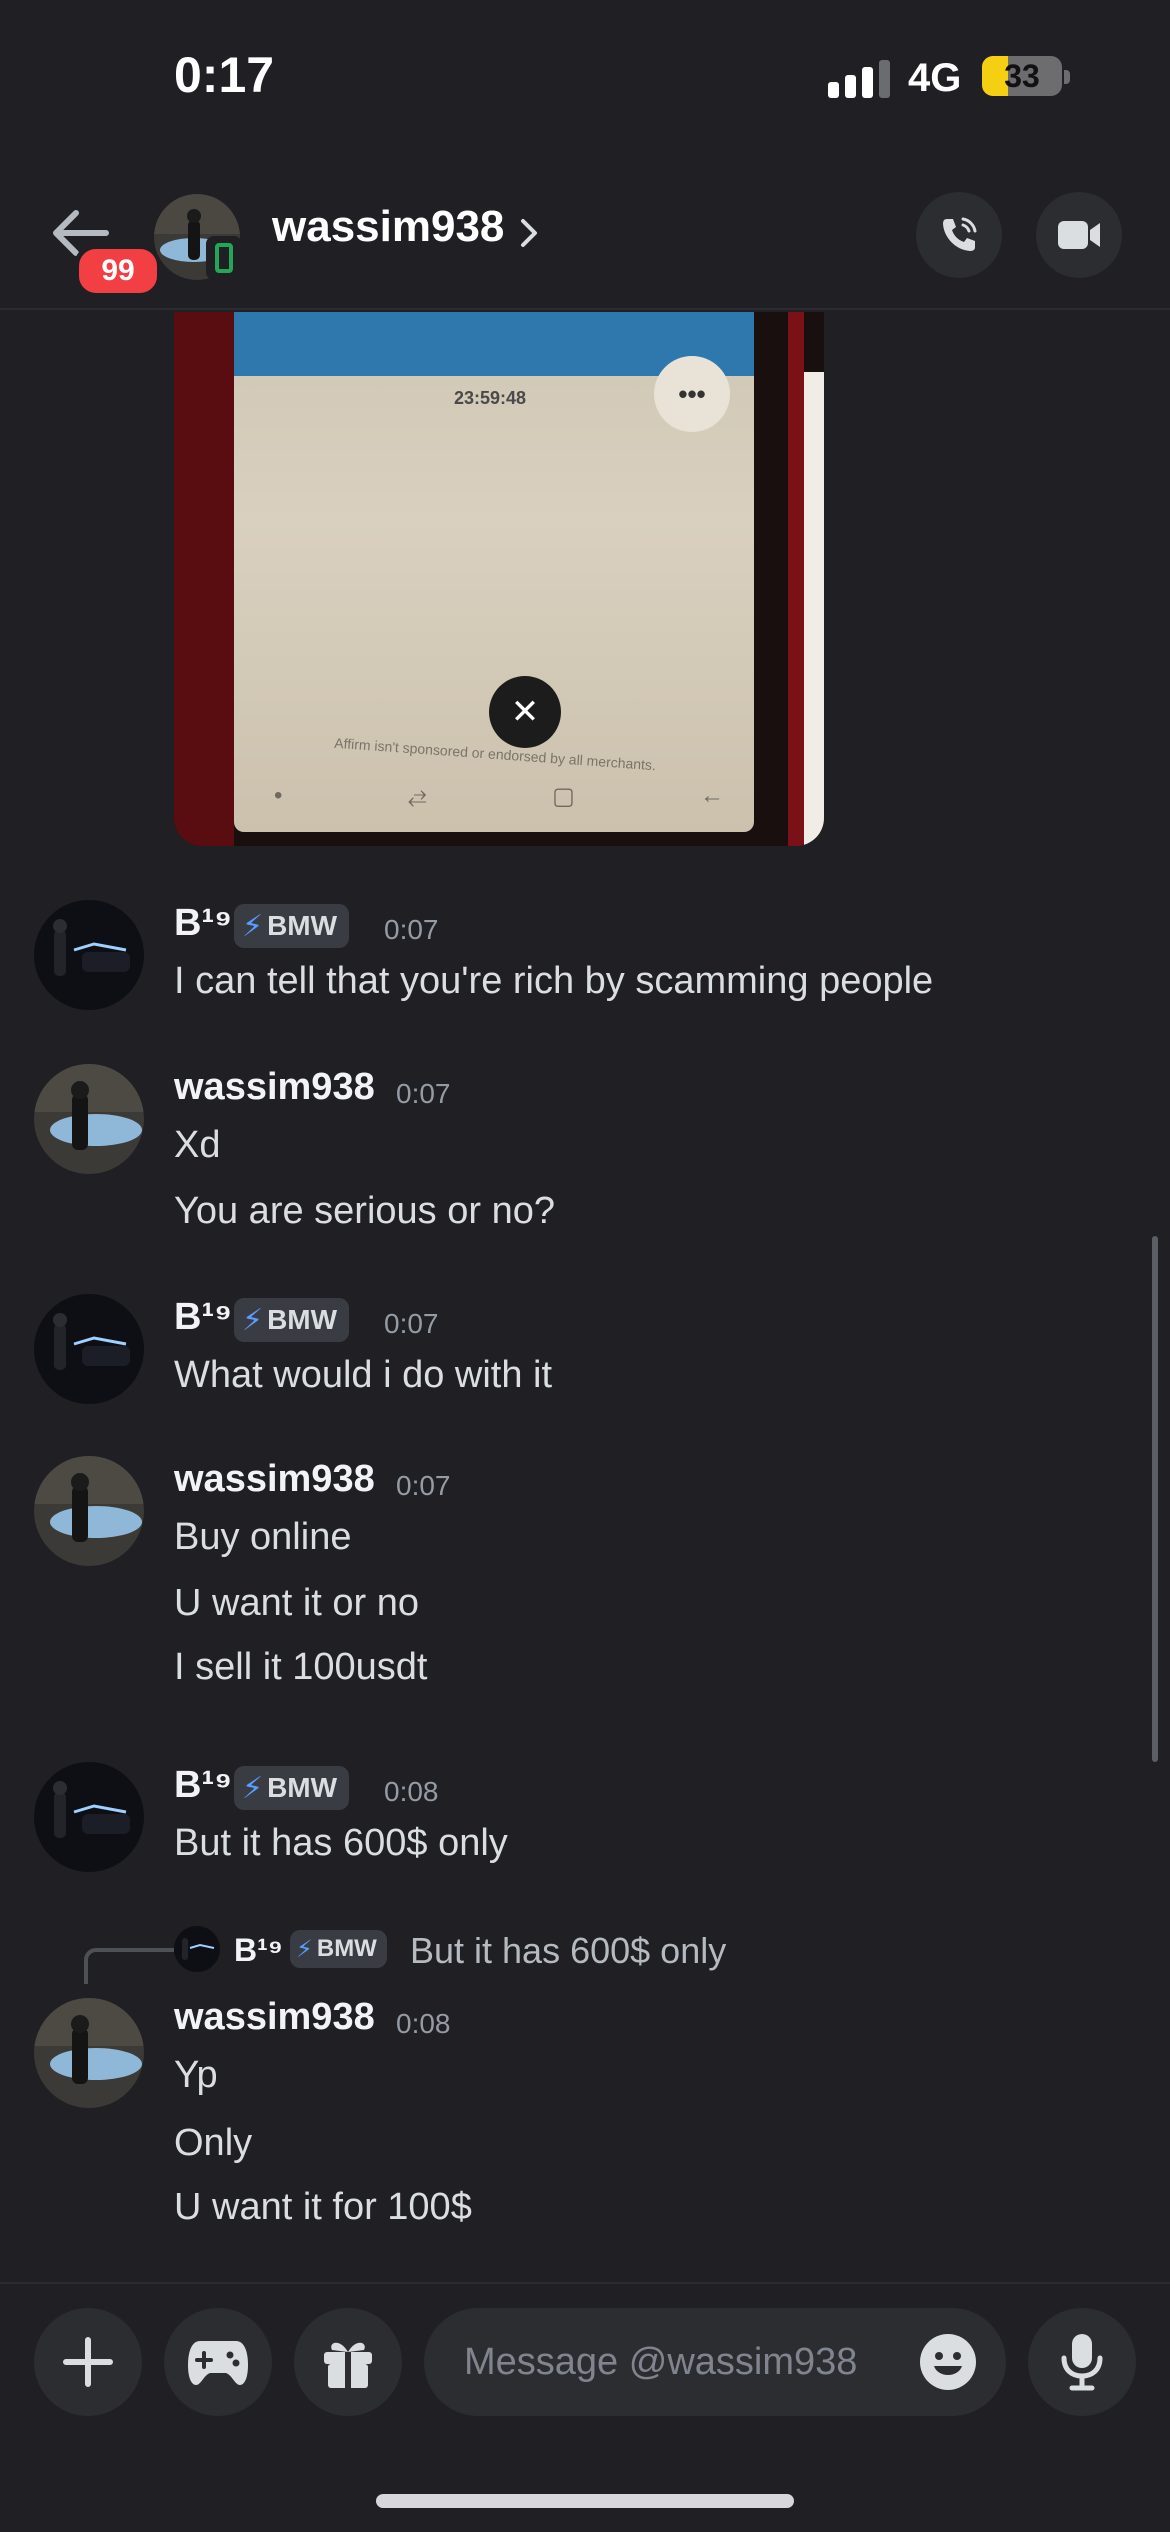 This screenshot has width=1170, height=2532. I want to click on voice-message-button, so click(1082, 2362).